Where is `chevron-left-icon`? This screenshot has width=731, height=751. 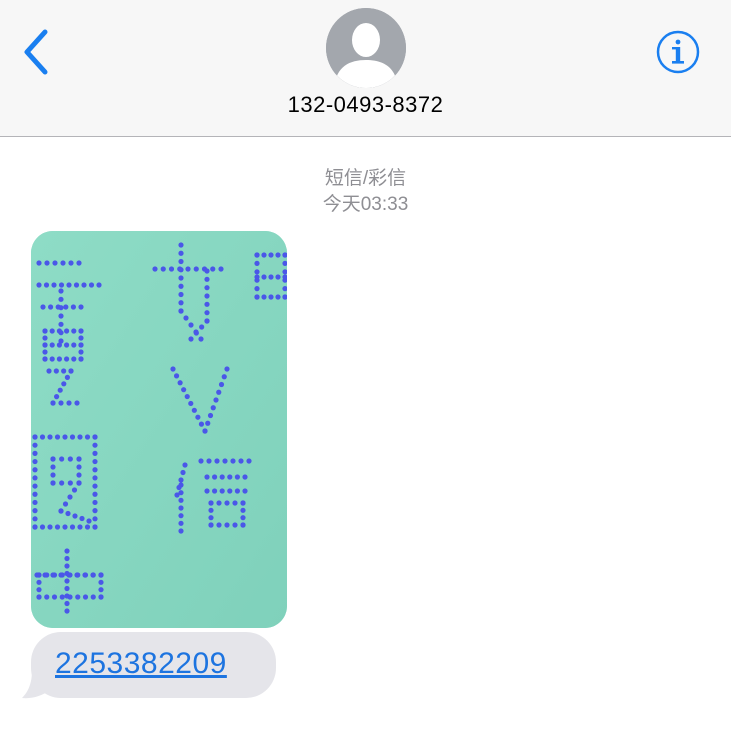
chevron-left-icon is located at coordinates (36, 52).